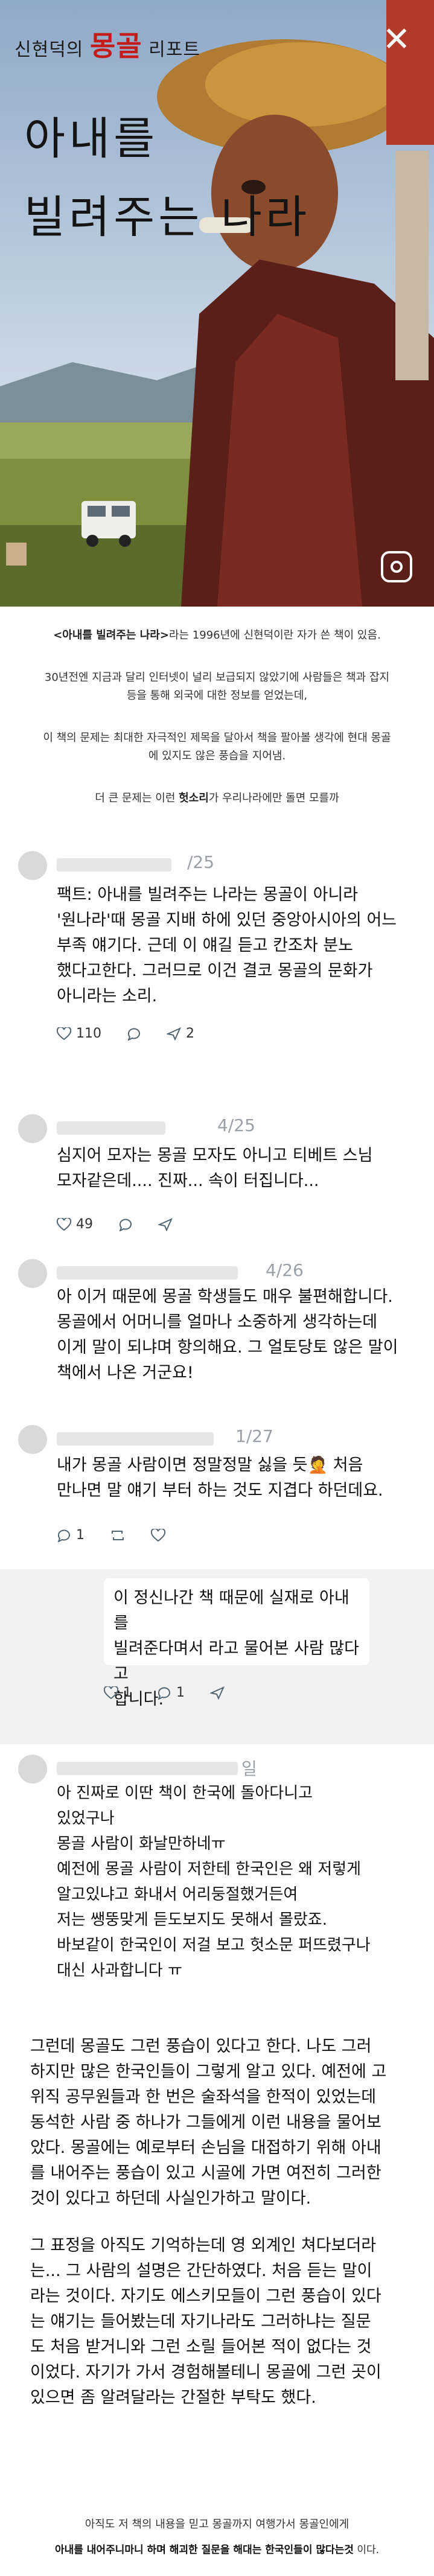 The image size is (434, 2576). I want to click on like-button: 110, so click(79, 1033).